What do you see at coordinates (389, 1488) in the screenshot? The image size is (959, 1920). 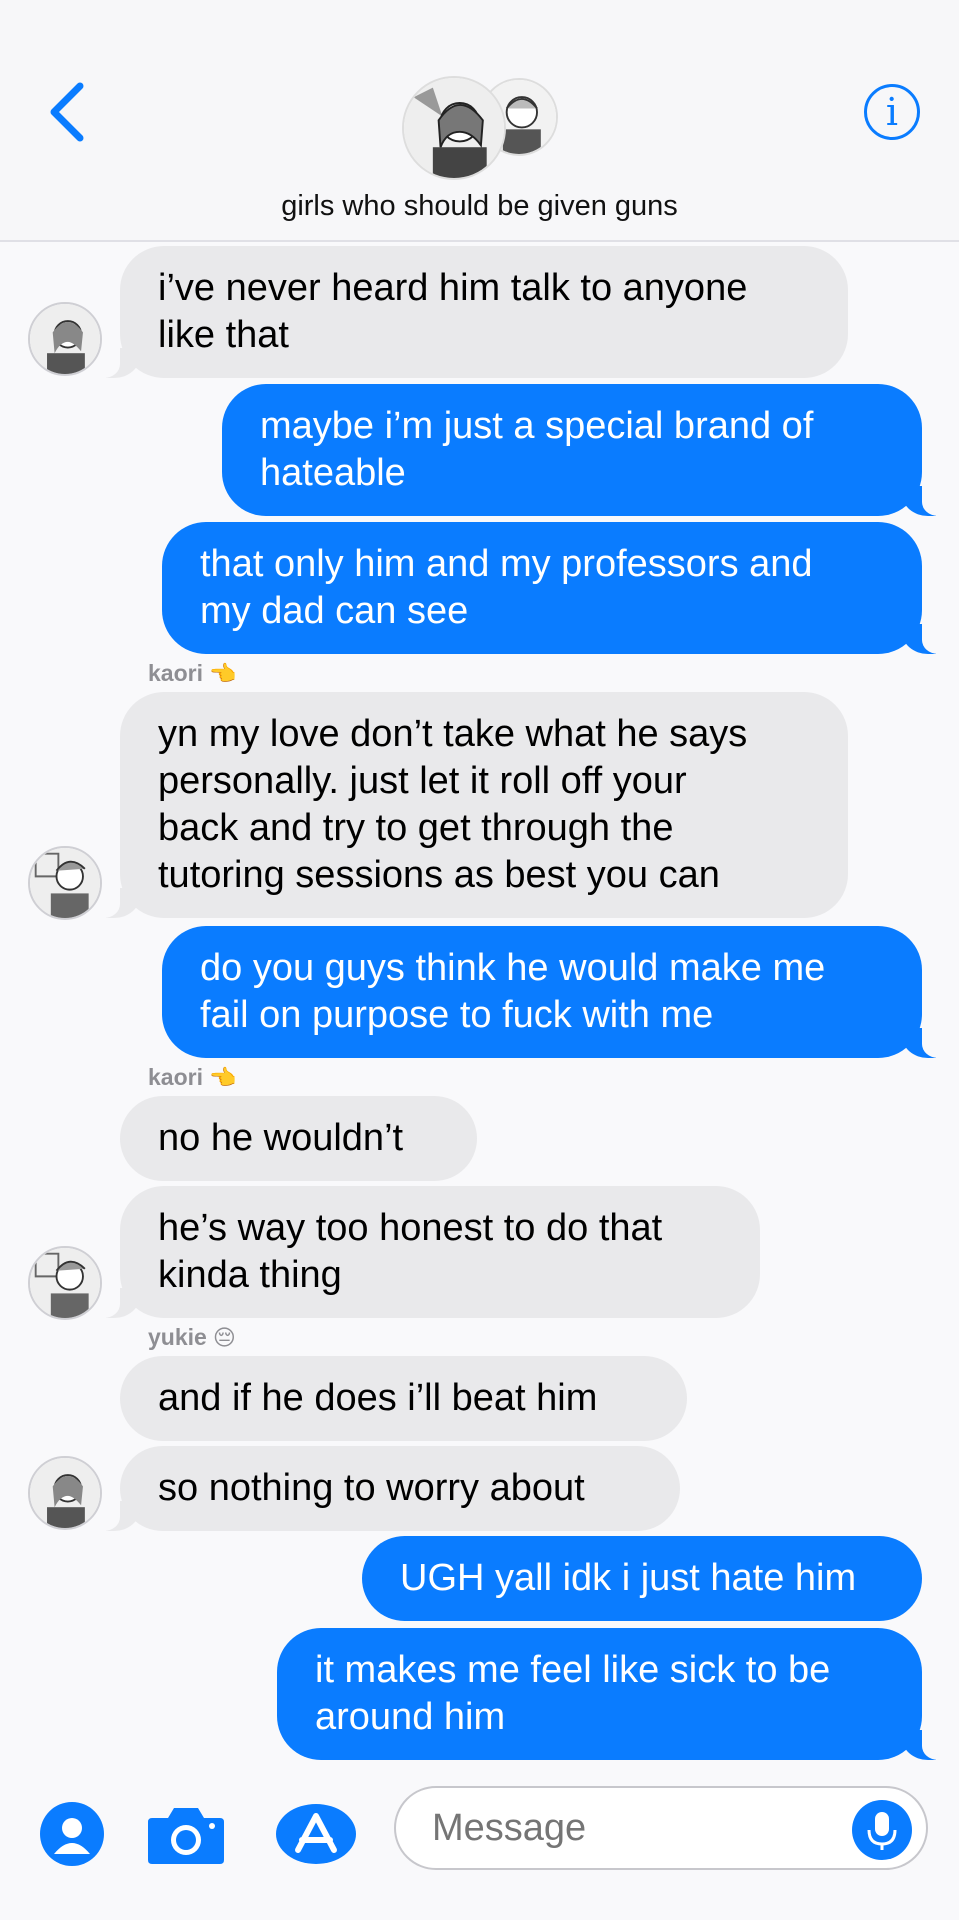 I see `incoming-message-bubble: so nothing to worry about` at bounding box center [389, 1488].